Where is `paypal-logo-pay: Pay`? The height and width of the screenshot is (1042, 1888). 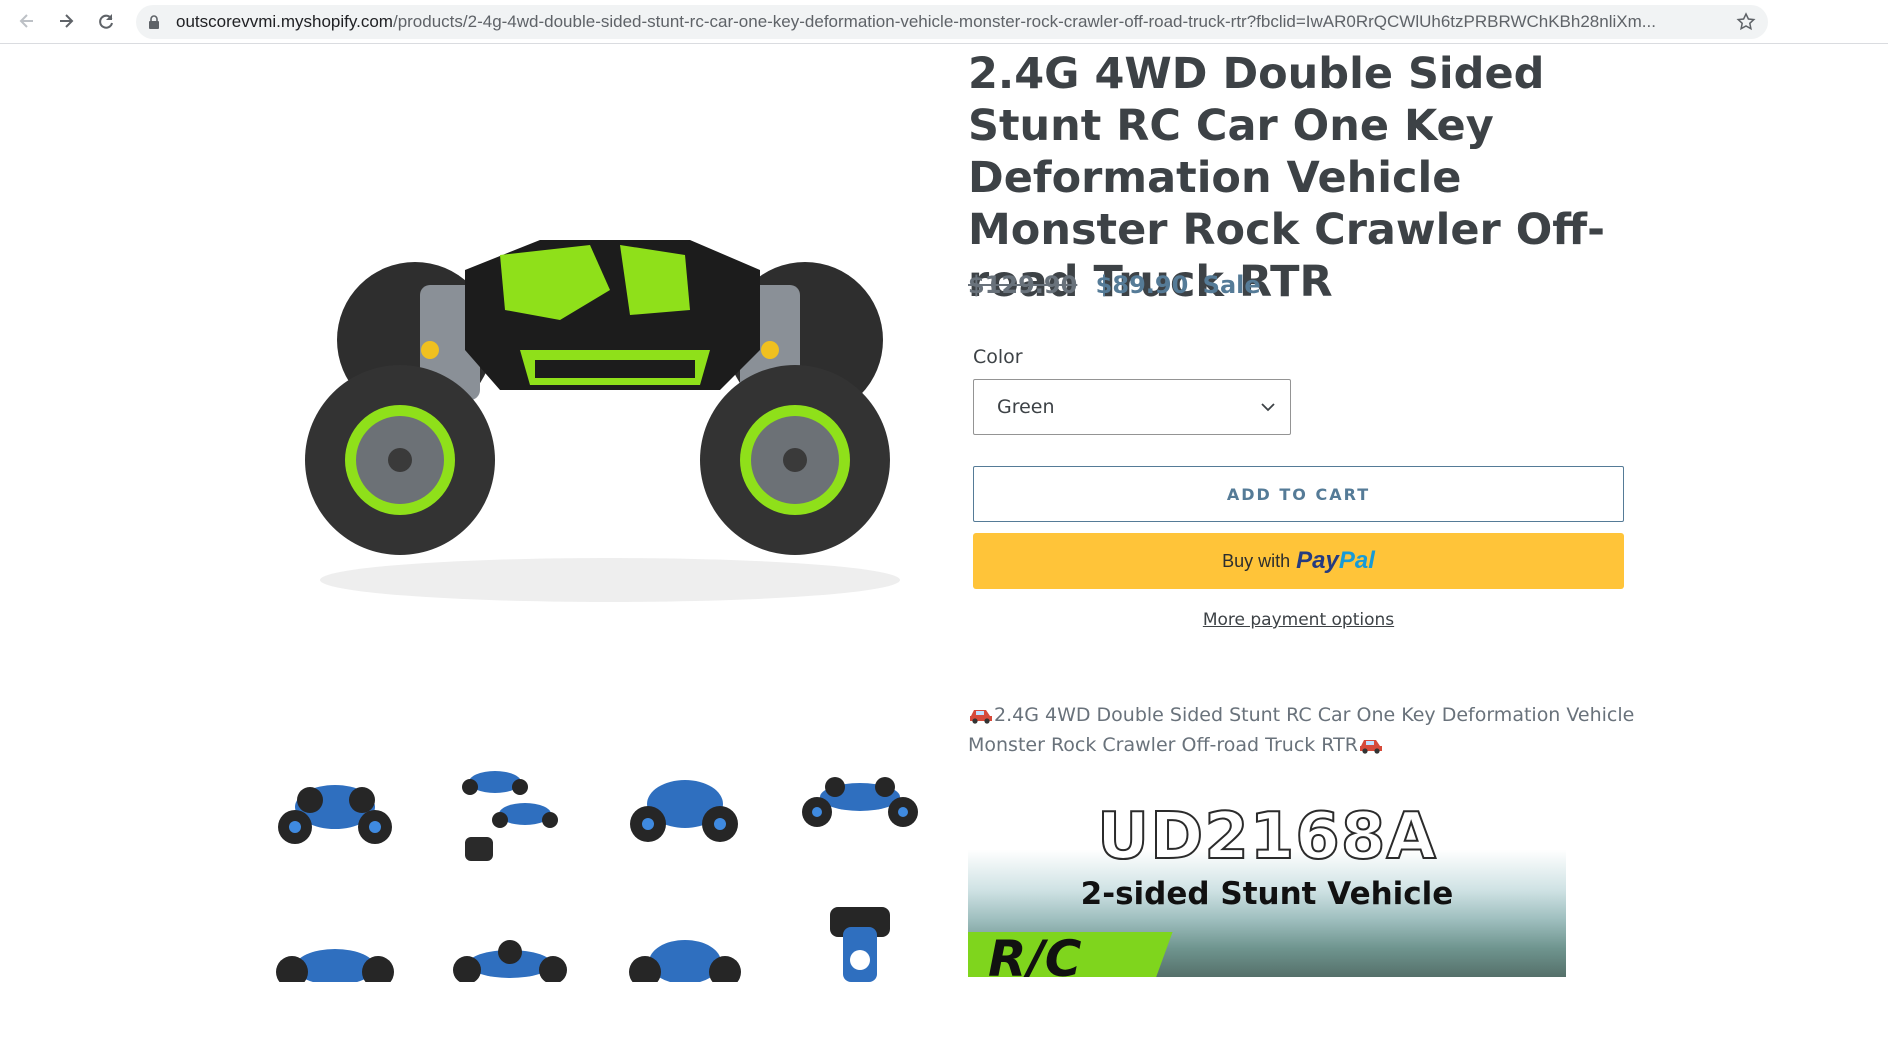 paypal-logo-pay: Pay is located at coordinates (1317, 560).